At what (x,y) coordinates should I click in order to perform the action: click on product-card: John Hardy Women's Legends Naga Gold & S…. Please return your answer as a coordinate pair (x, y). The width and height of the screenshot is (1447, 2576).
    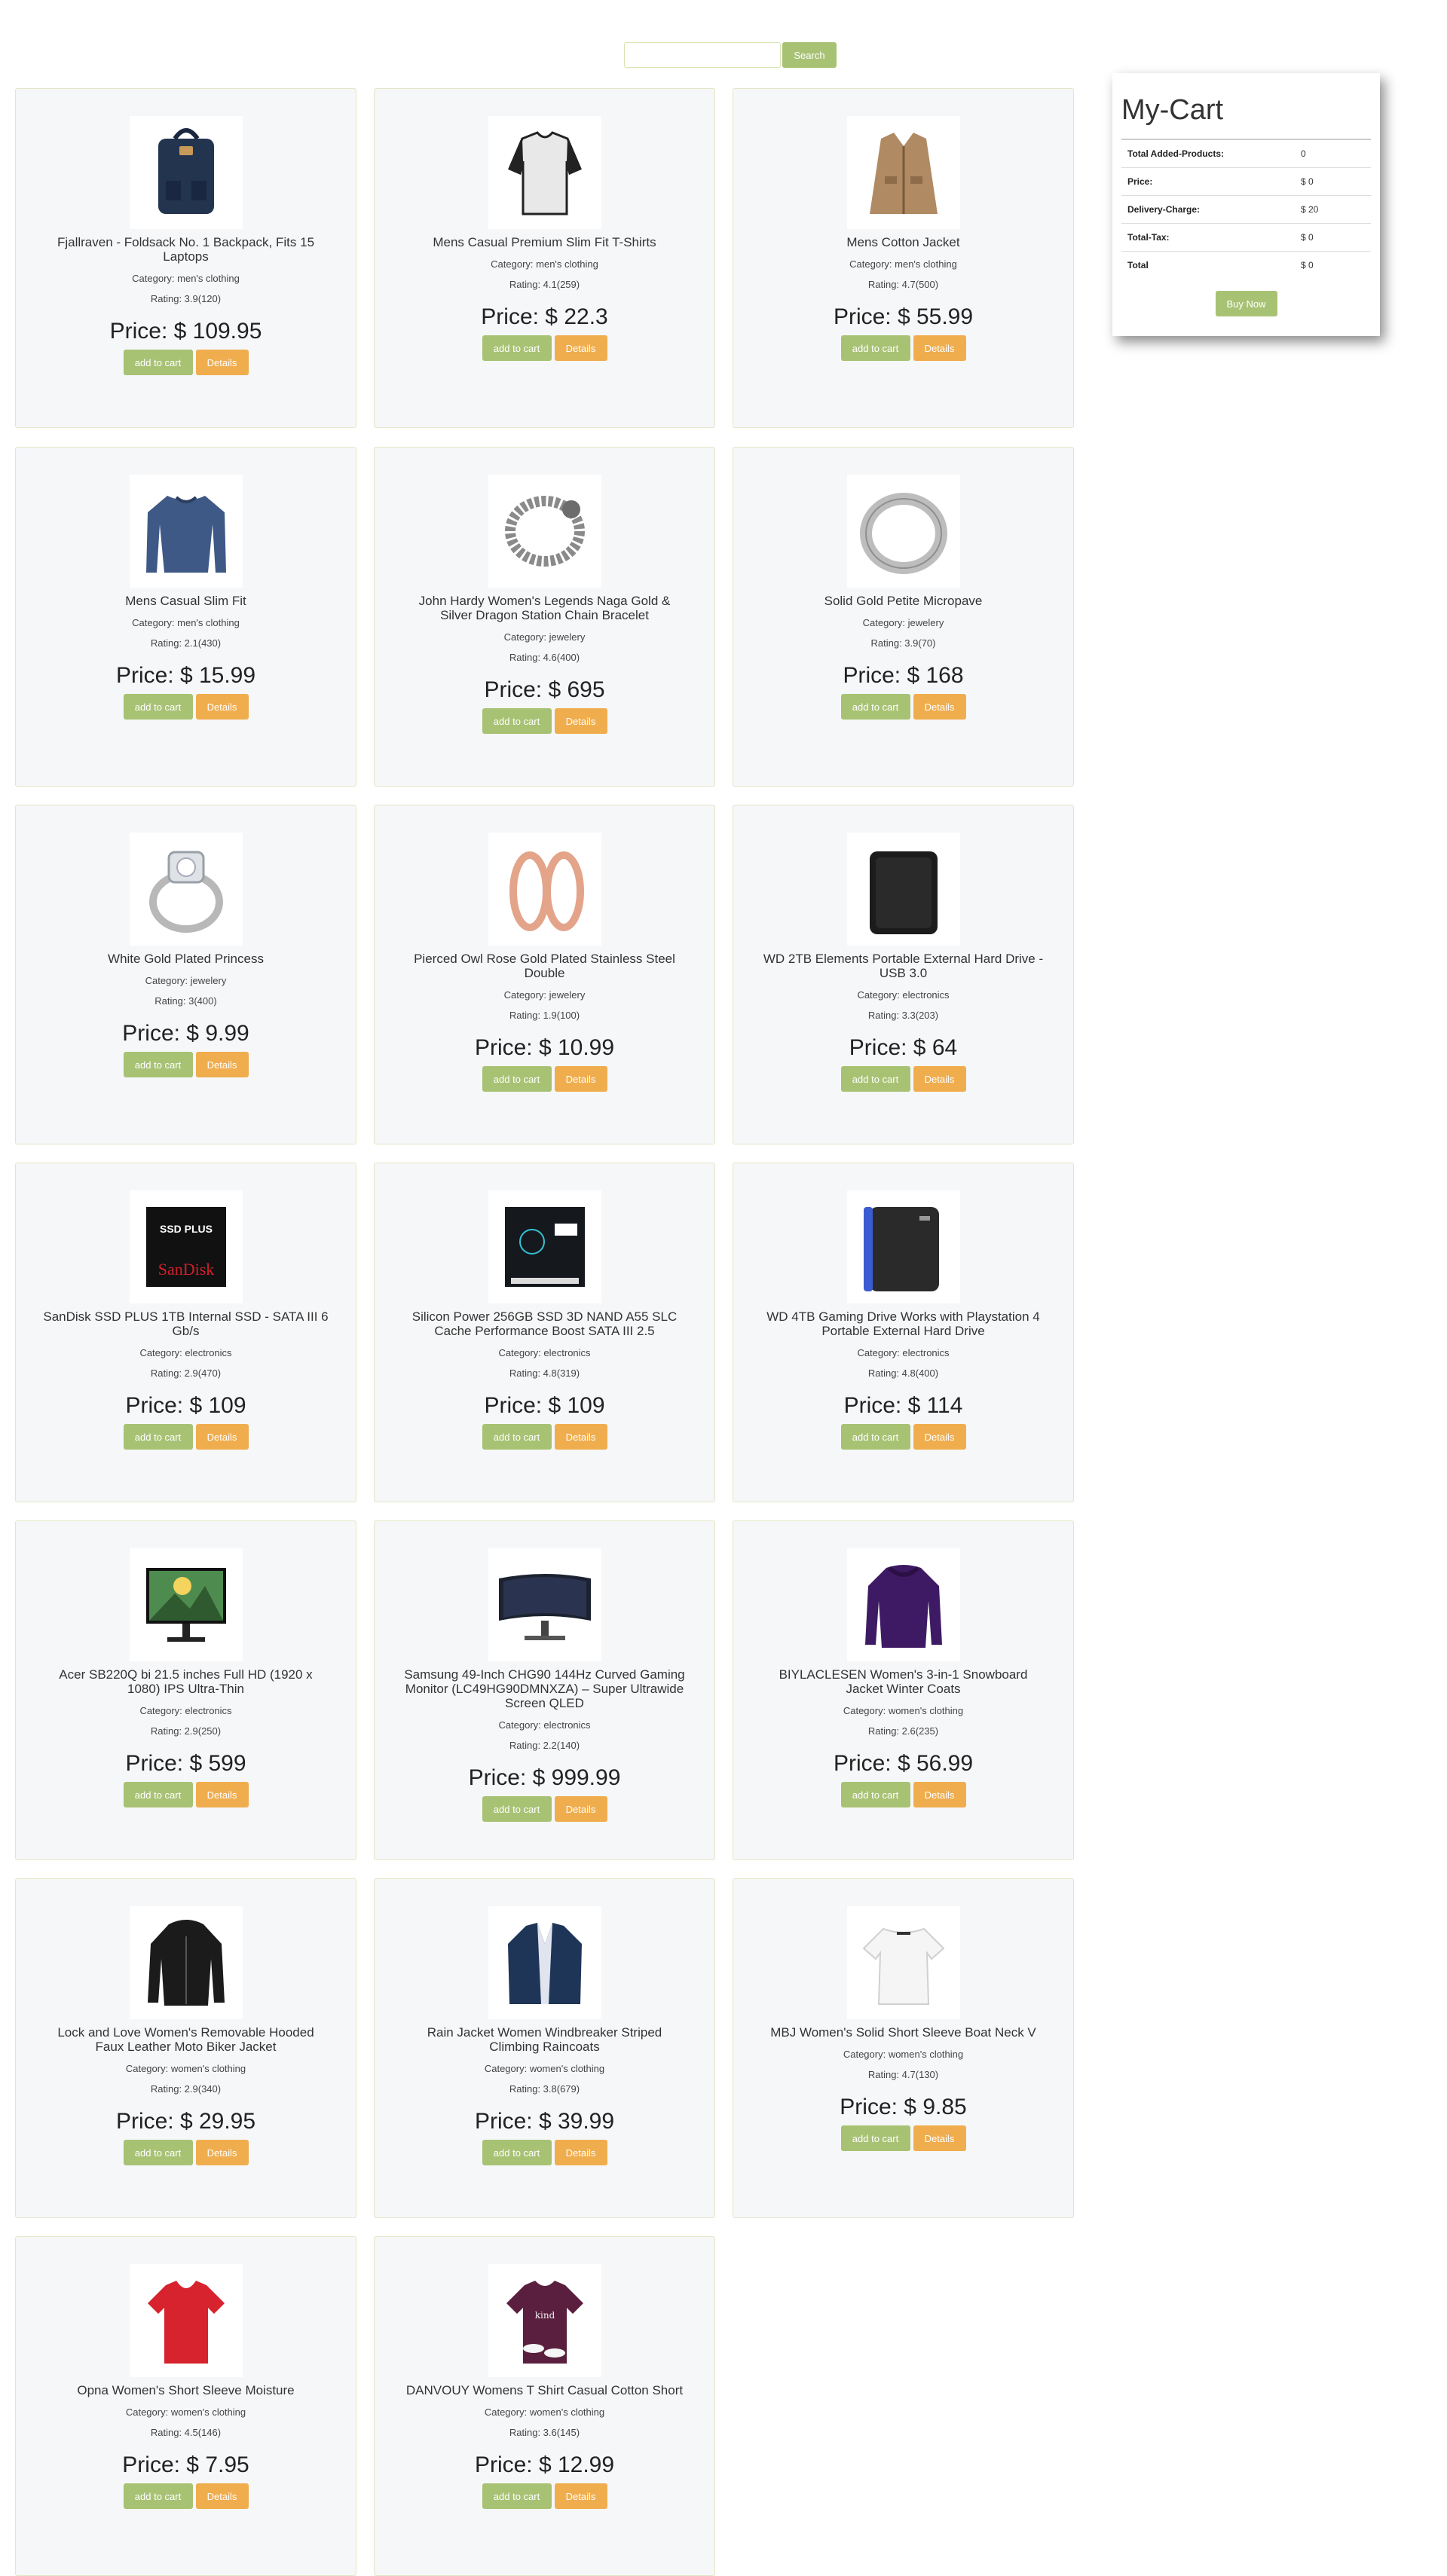
    Looking at the image, I should click on (544, 617).